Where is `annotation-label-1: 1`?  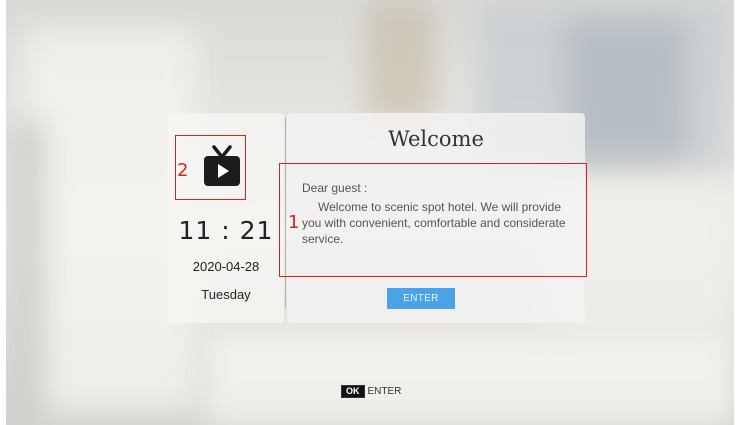
annotation-label-1: 1 is located at coordinates (294, 222).